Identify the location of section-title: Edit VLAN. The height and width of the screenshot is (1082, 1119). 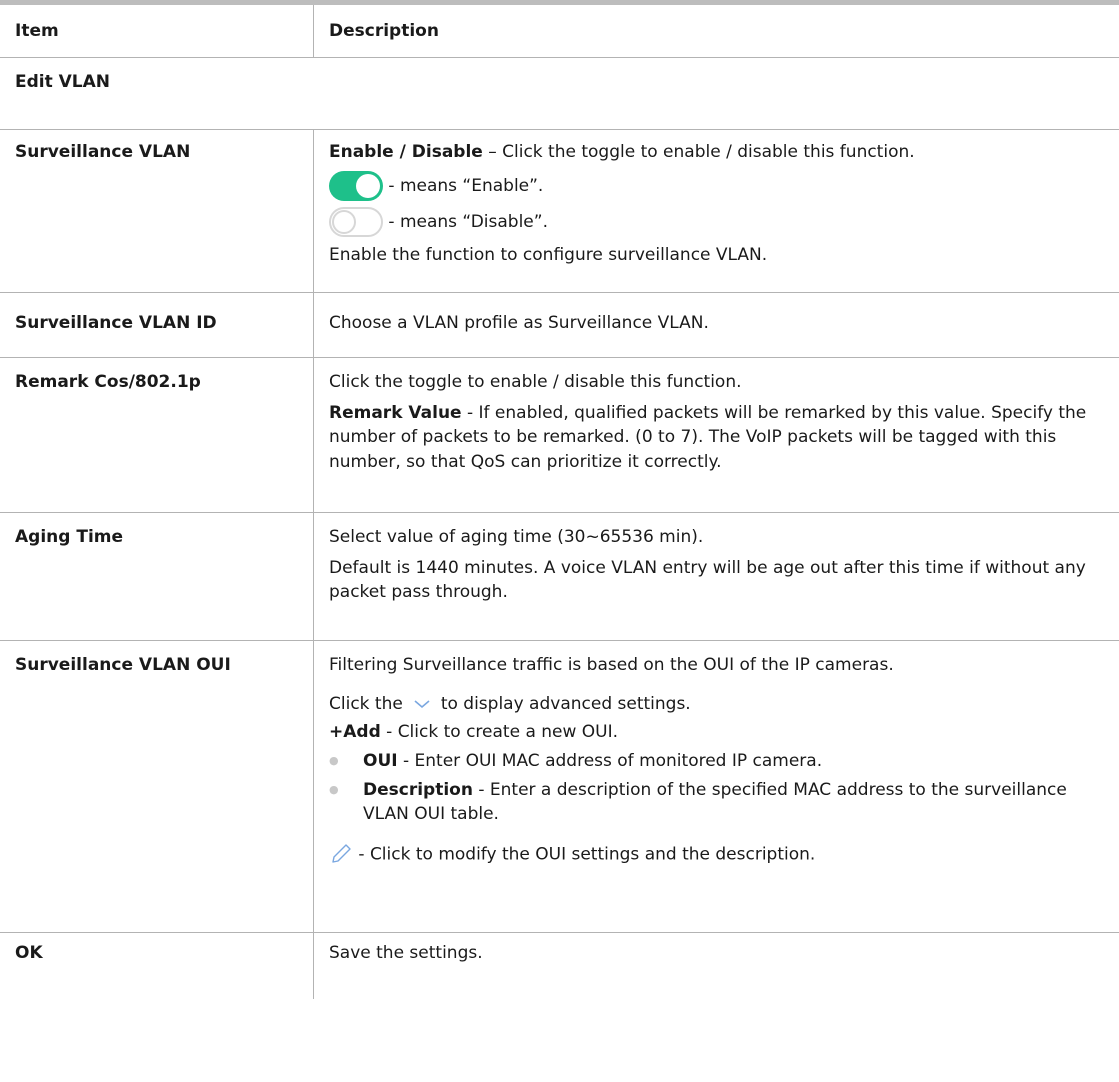
(63, 82).